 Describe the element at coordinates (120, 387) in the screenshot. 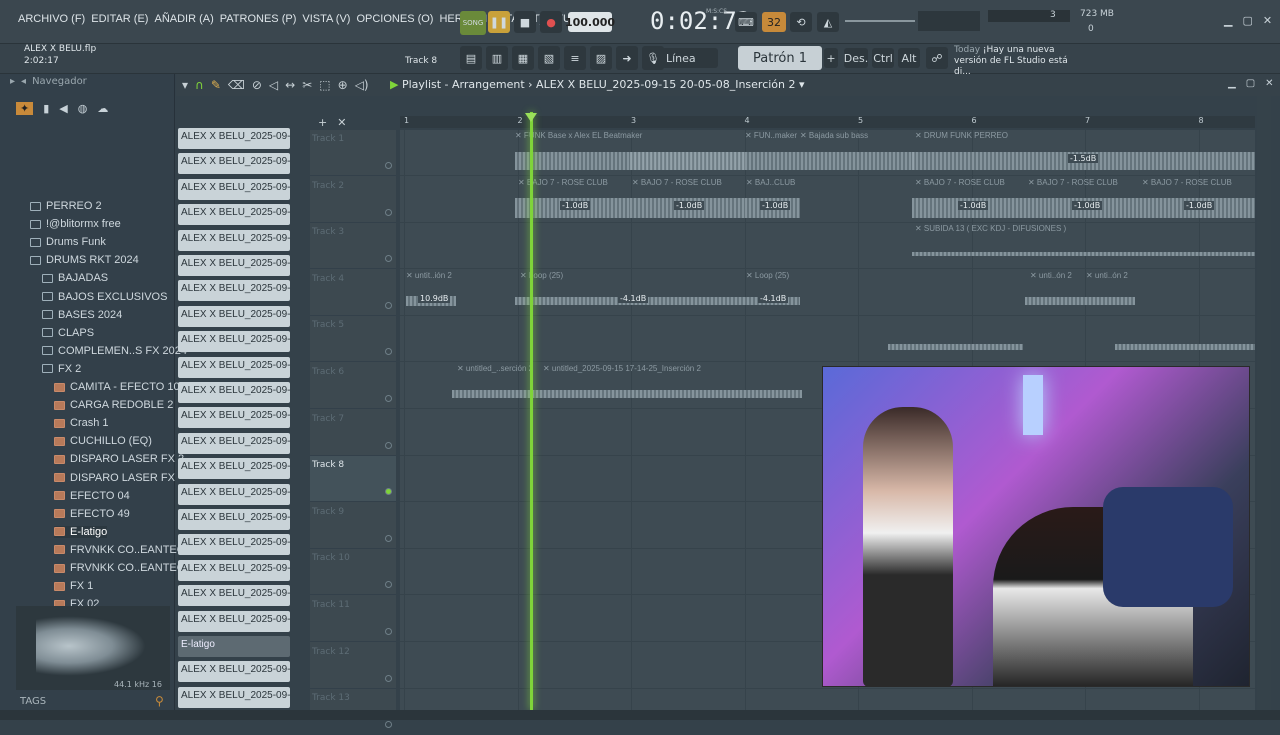

I see `browser-item: CAMITA - EFECTO 102` at that location.